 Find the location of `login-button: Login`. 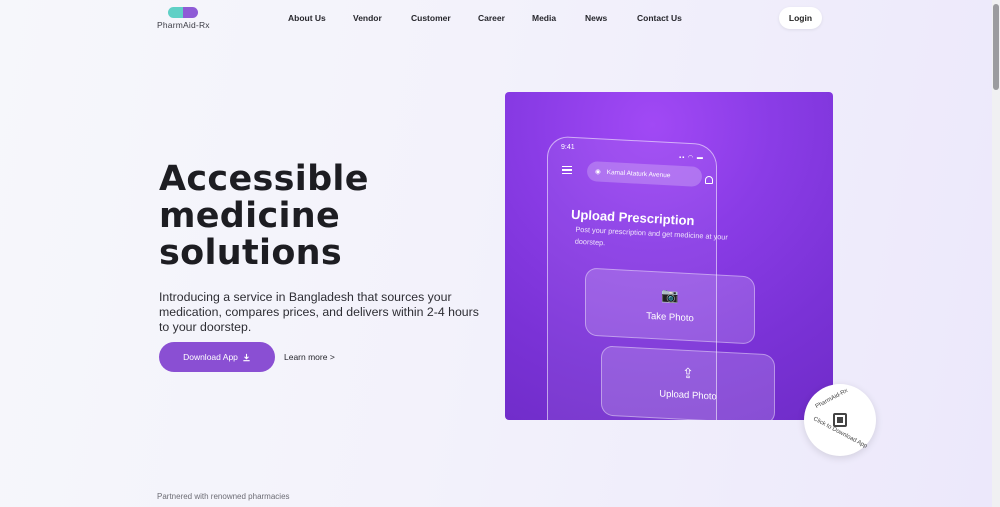

login-button: Login is located at coordinates (800, 18).